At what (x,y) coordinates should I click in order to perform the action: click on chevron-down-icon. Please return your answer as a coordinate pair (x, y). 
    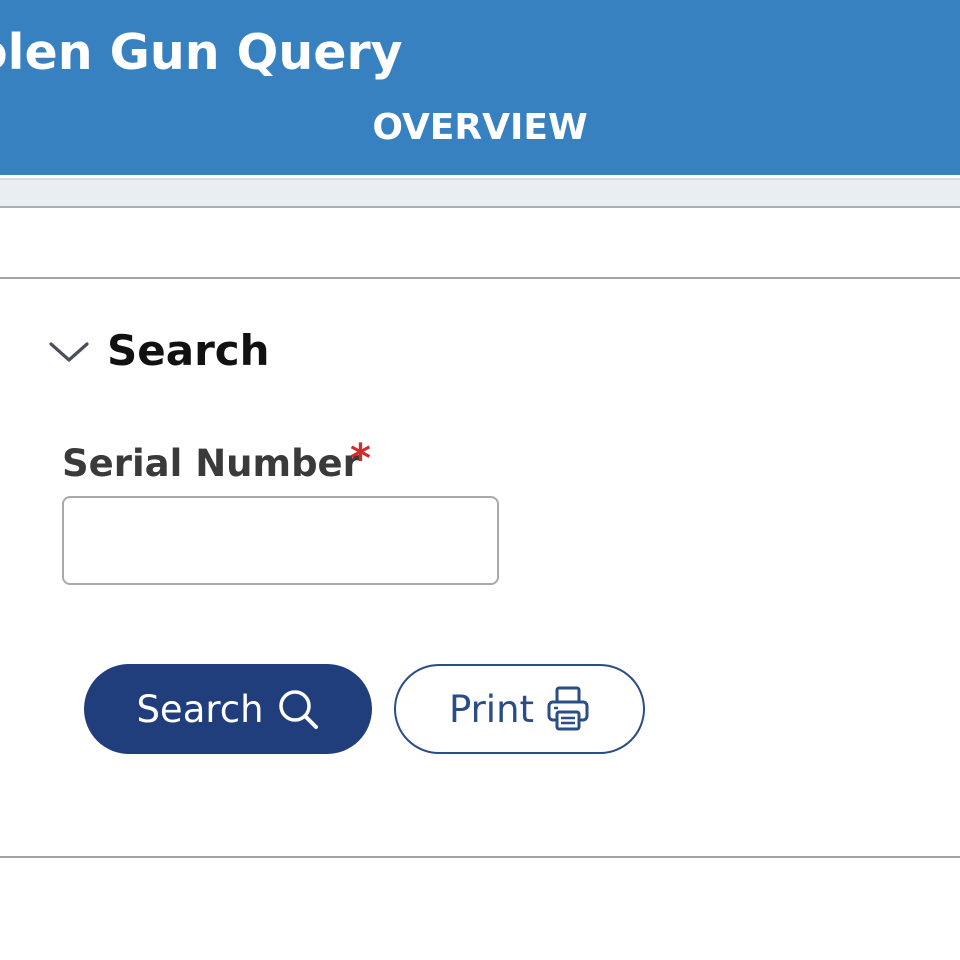
    Looking at the image, I should click on (69, 354).